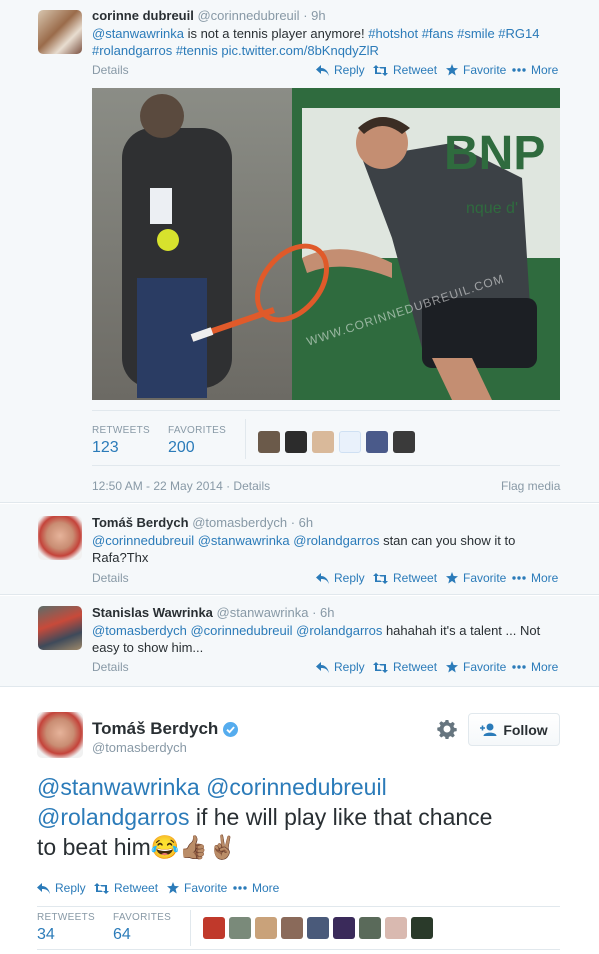 The height and width of the screenshot is (954, 599). Describe the element at coordinates (60, 628) in the screenshot. I see `avatar-stan` at that location.